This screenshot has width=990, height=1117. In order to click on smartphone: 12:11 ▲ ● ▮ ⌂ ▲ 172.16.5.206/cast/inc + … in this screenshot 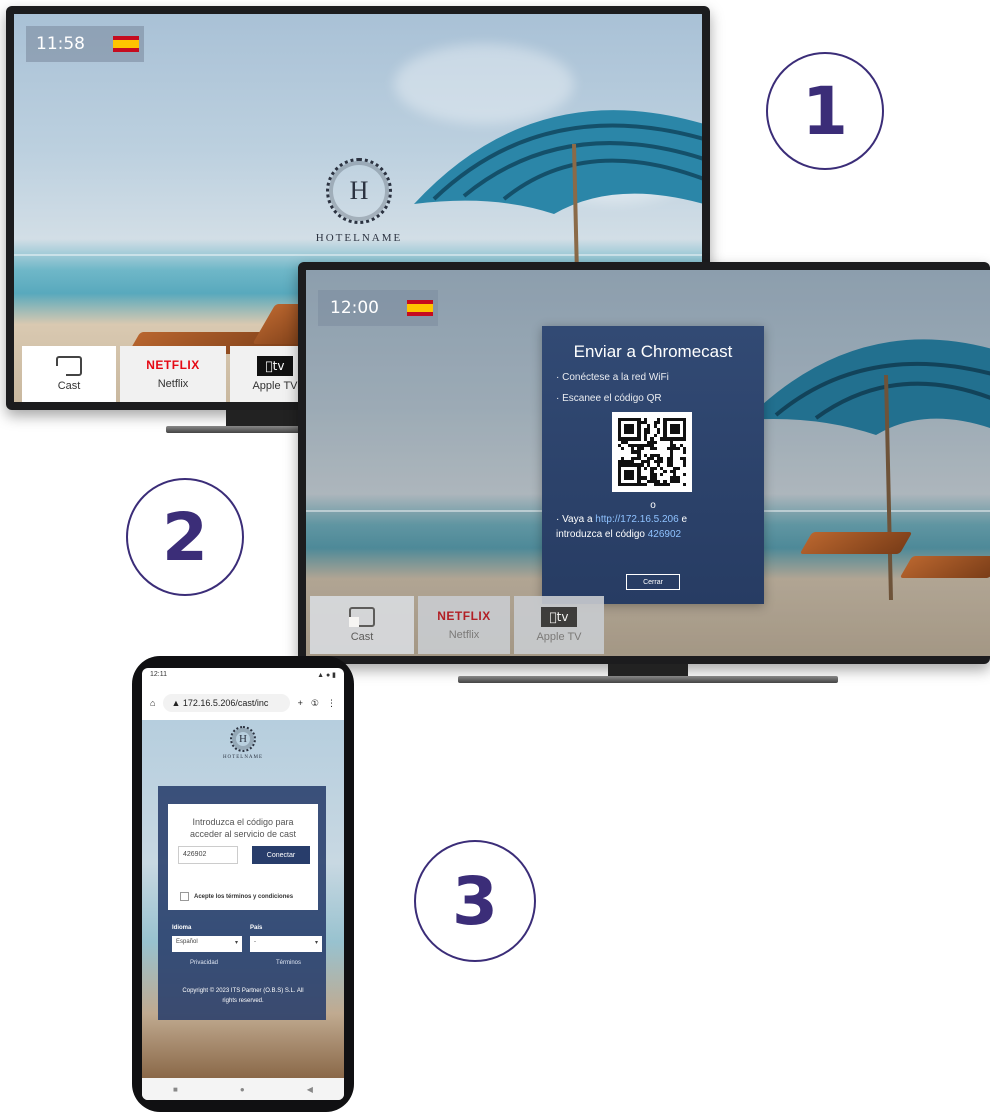, I will do `click(243, 884)`.